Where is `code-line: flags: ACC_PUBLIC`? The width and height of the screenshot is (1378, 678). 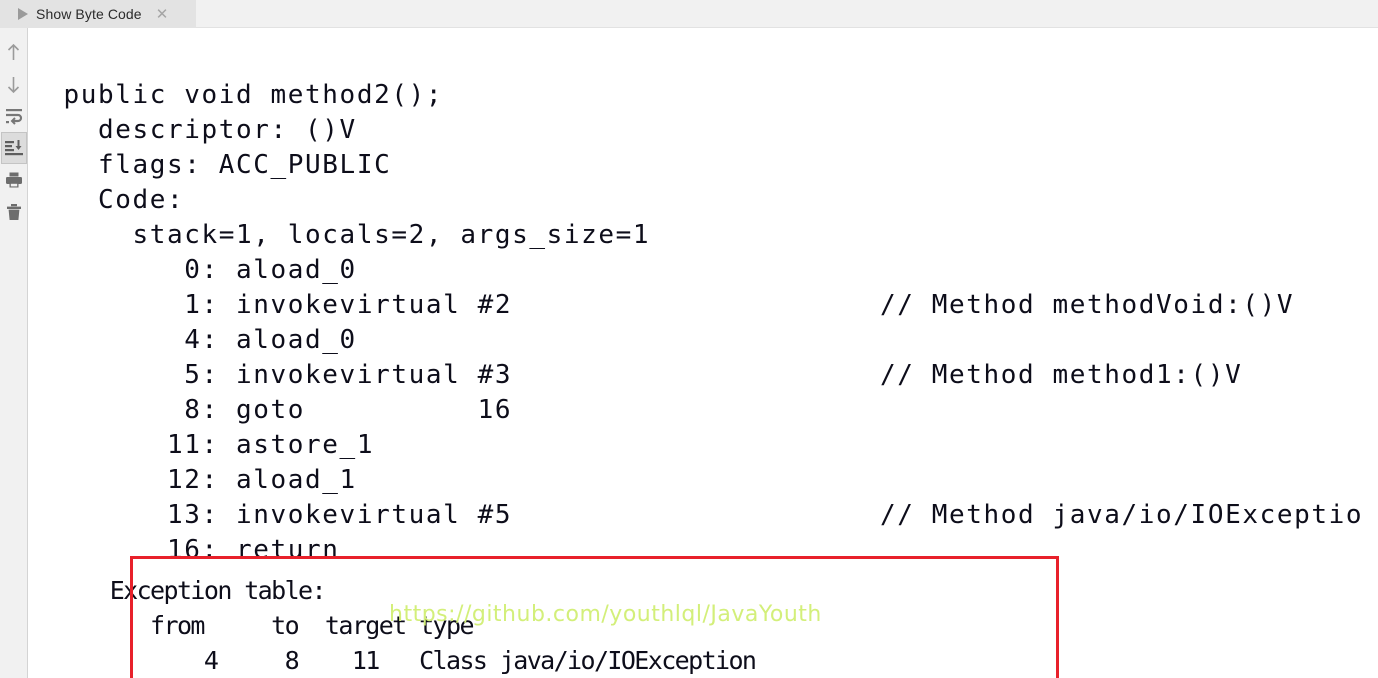 code-line: flags: ACC_PUBLIC is located at coordinates (210, 165).